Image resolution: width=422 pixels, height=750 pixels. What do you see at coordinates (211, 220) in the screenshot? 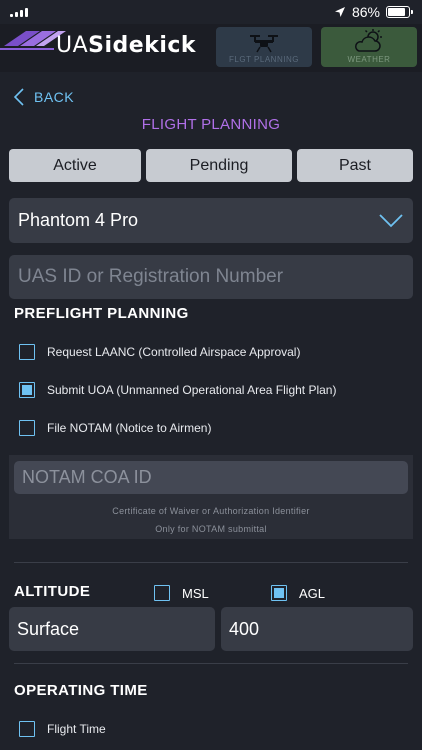
I see `aircraft-select: Phantom 4 Pro` at bounding box center [211, 220].